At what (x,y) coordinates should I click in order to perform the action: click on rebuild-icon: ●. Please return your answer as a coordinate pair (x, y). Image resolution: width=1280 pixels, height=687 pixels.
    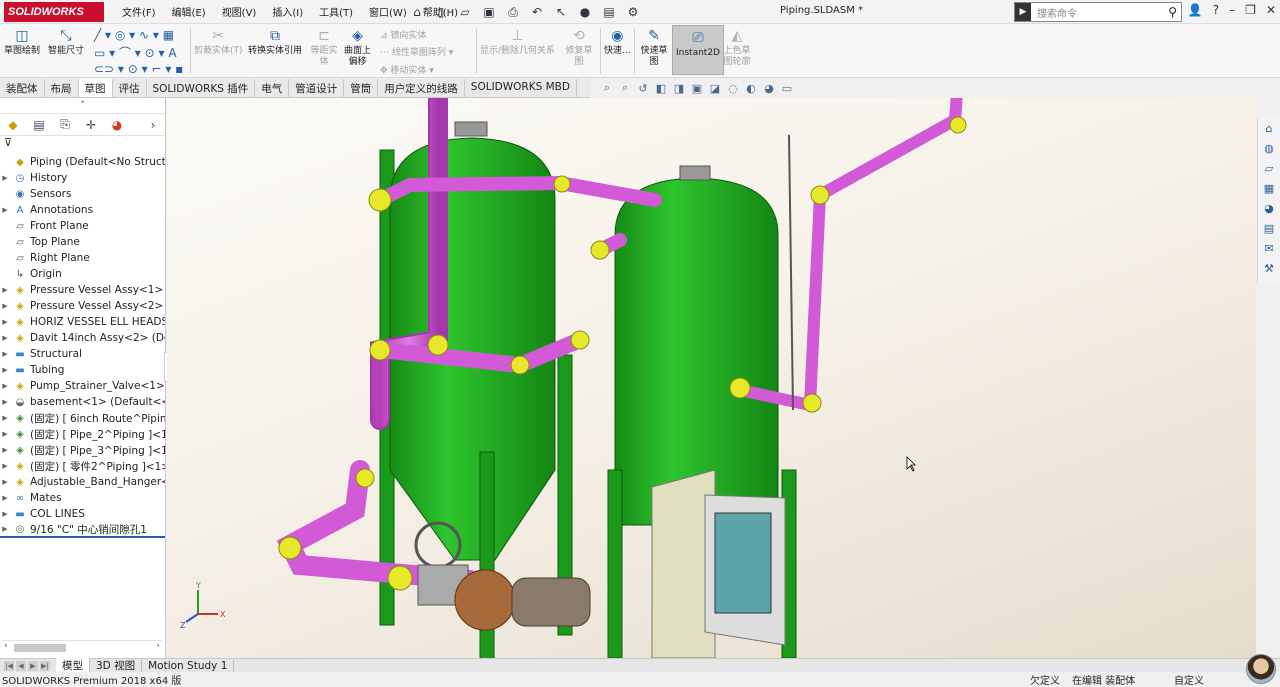
    Looking at the image, I should click on (585, 12).